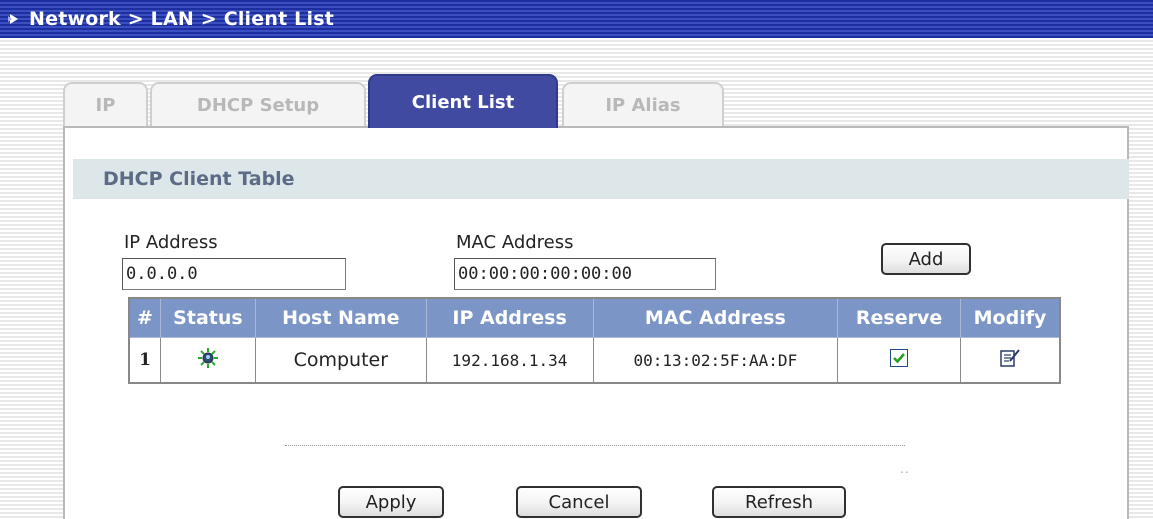 The width and height of the screenshot is (1153, 519). I want to click on ip-address-input, so click(234, 274).